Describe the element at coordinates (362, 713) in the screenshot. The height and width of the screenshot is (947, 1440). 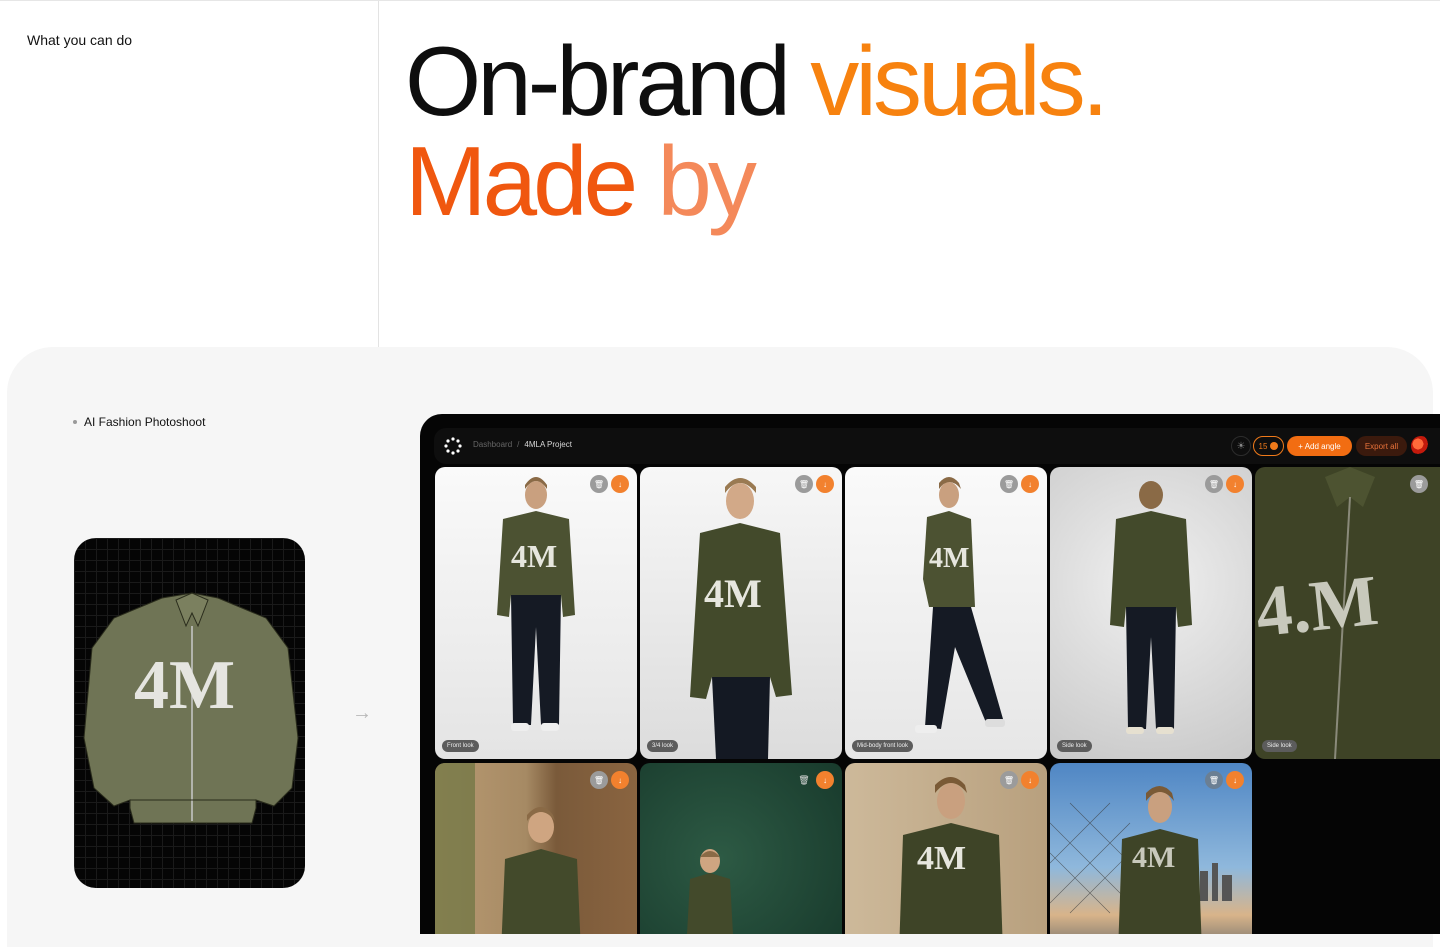
I see `arrow-icon: →` at that location.